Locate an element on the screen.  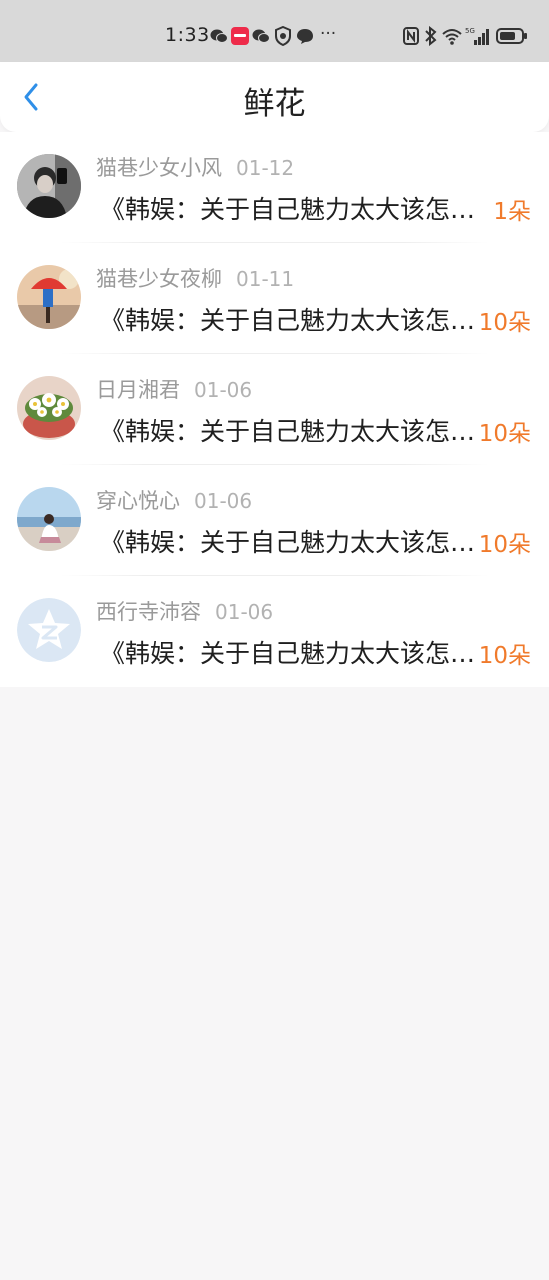
message-bubble-icon is located at coordinates (305, 36).